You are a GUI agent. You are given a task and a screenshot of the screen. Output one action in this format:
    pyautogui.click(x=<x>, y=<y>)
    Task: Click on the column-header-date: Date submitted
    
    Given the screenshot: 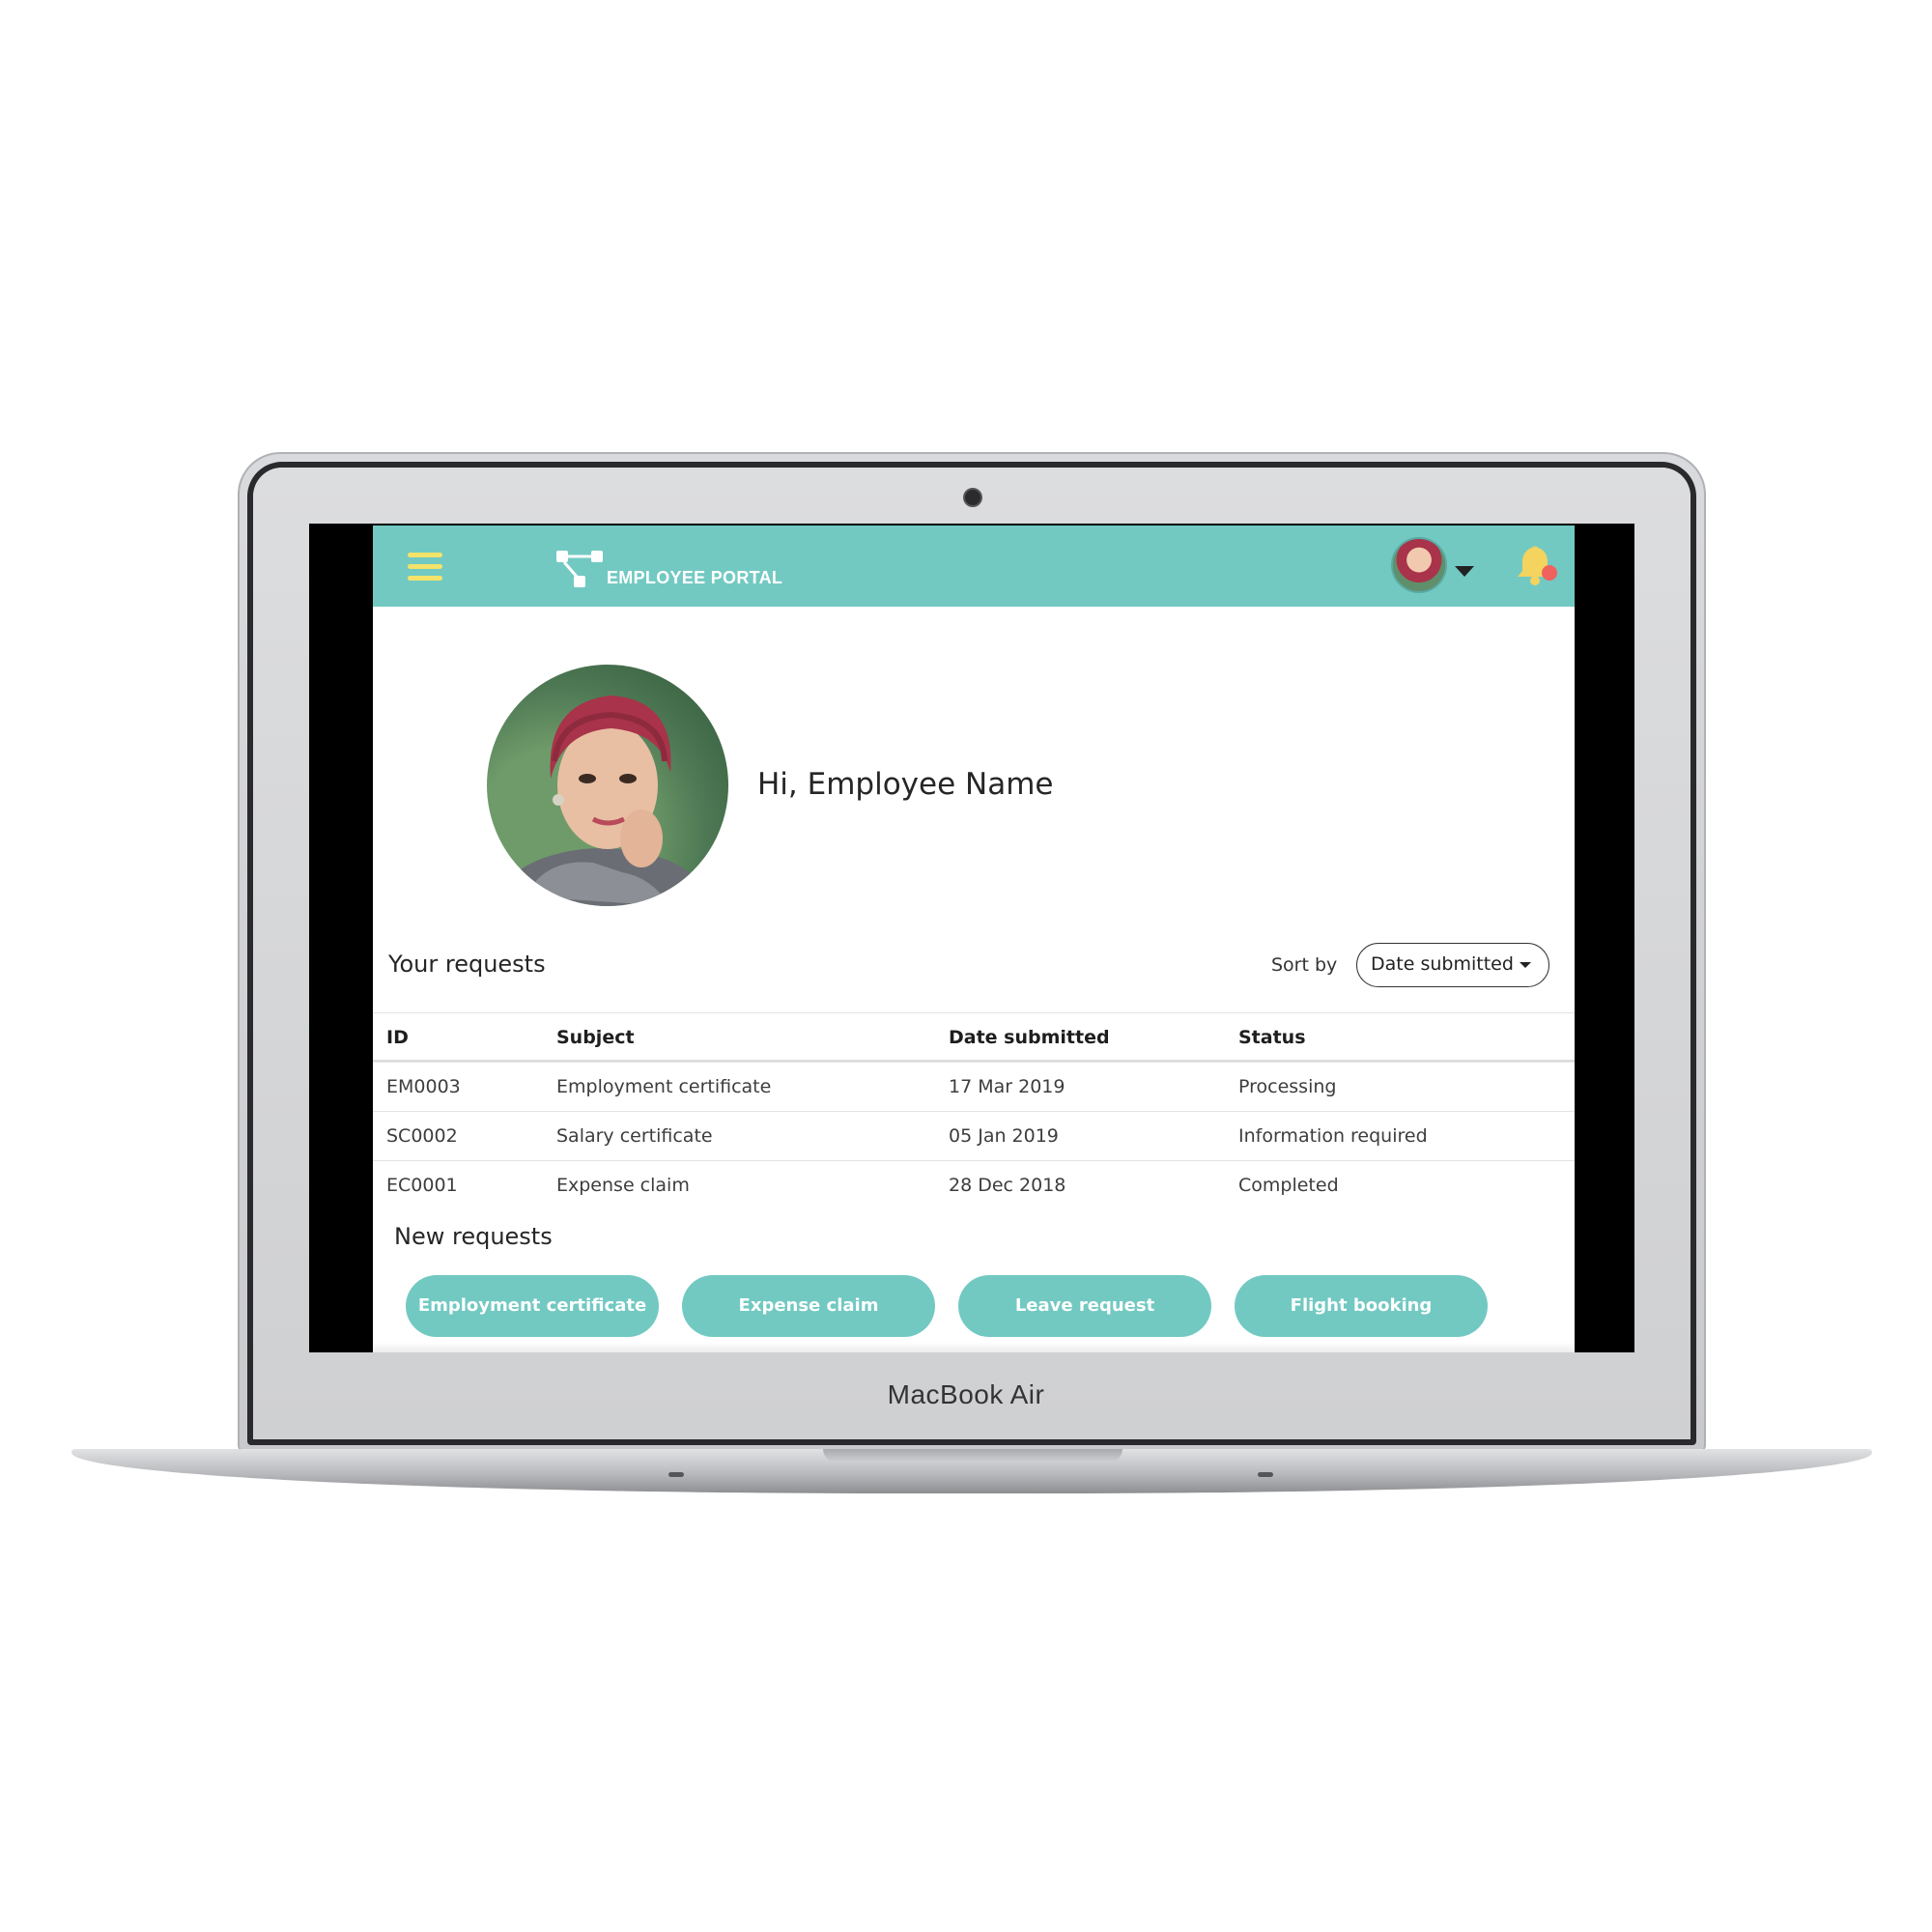 What is the action you would take?
    pyautogui.click(x=1029, y=1037)
    